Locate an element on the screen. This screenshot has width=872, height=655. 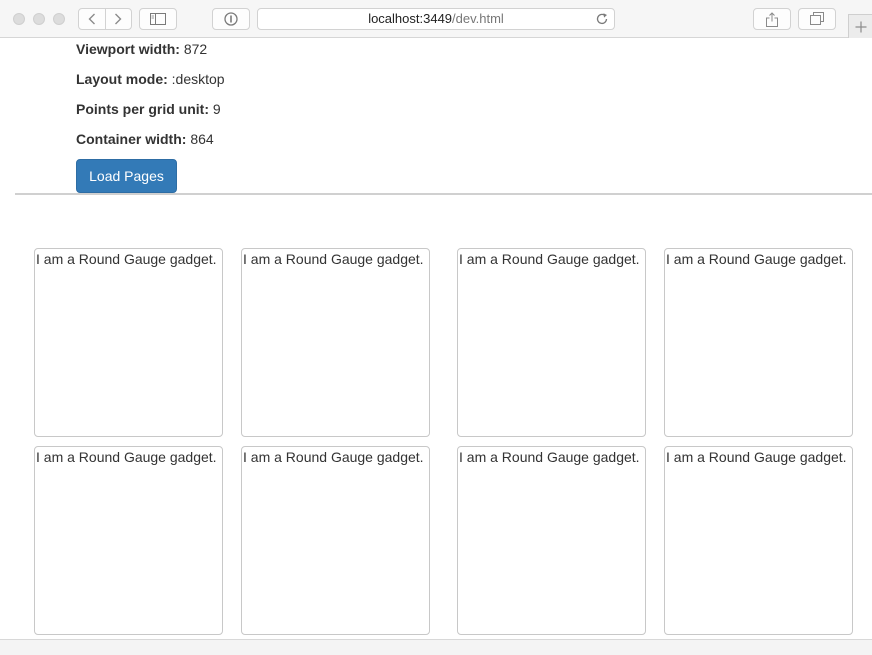
plus-icon is located at coordinates (860, 26).